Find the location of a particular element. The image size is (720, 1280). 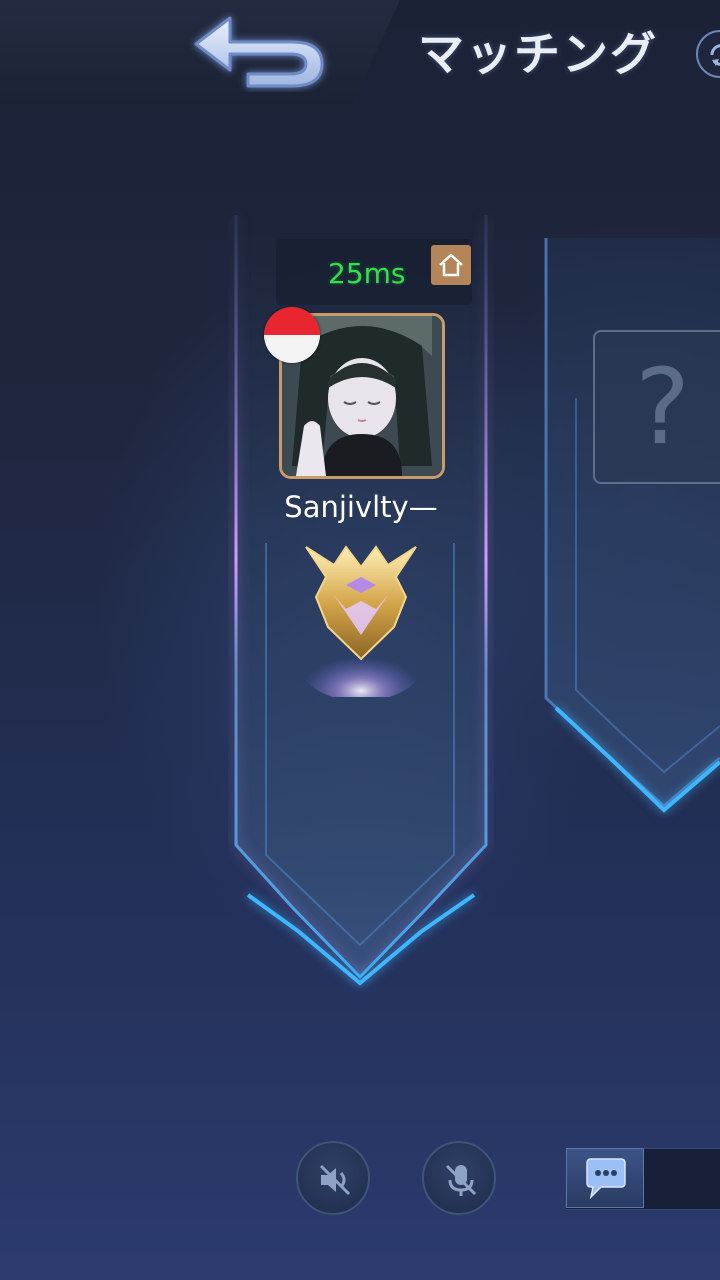

back-arrow-icon is located at coordinates (259, 52).